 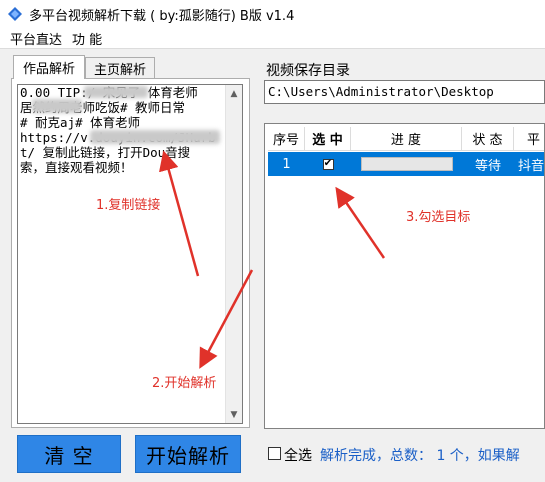 What do you see at coordinates (88, 38) in the screenshot?
I see `menu-functions: 功 能` at bounding box center [88, 38].